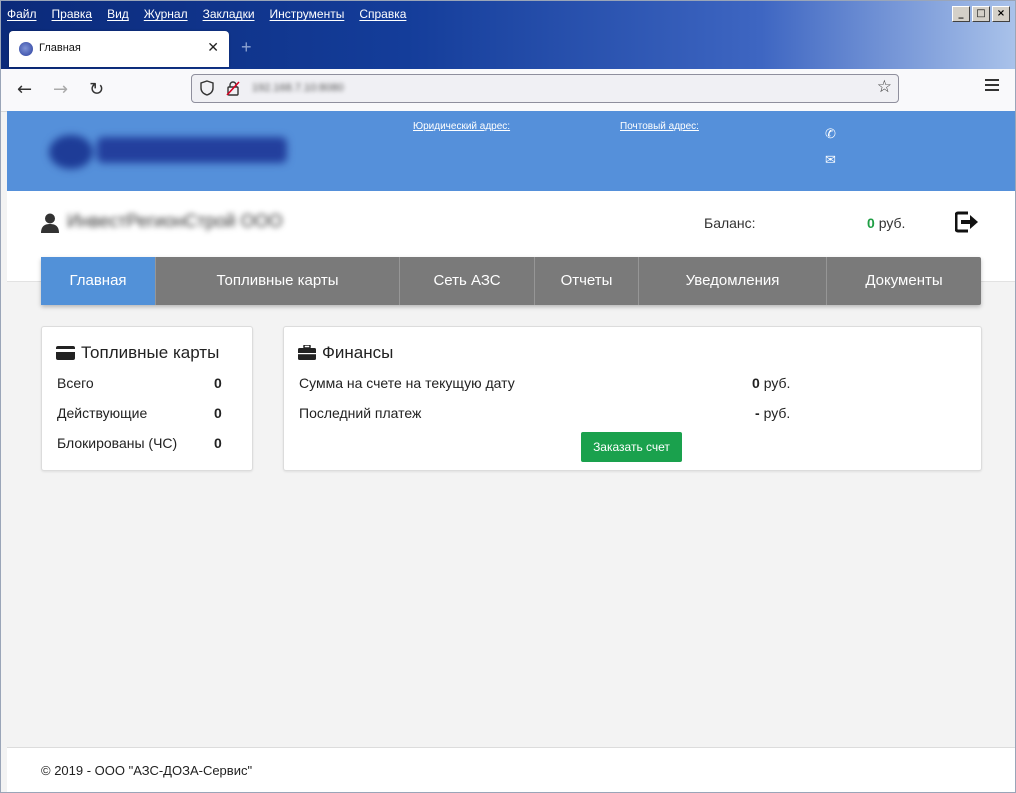  Describe the element at coordinates (757, 413) in the screenshot. I see `last-payment-amount: -` at that location.